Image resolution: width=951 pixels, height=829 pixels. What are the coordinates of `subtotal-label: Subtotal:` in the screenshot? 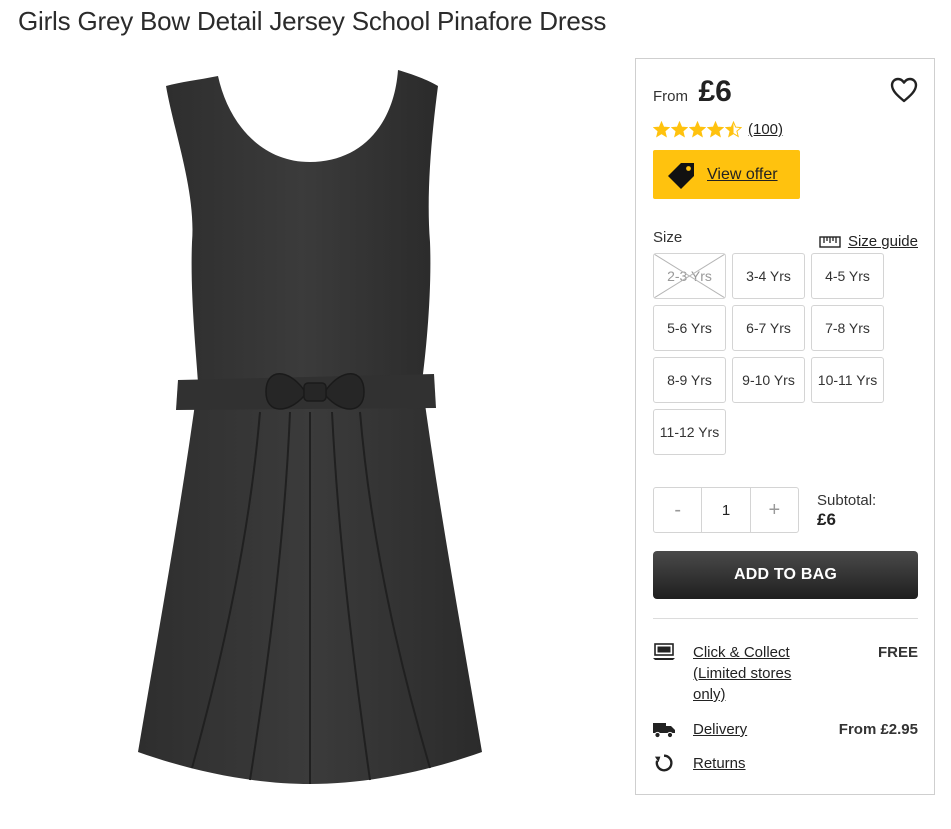 It's located at (847, 500).